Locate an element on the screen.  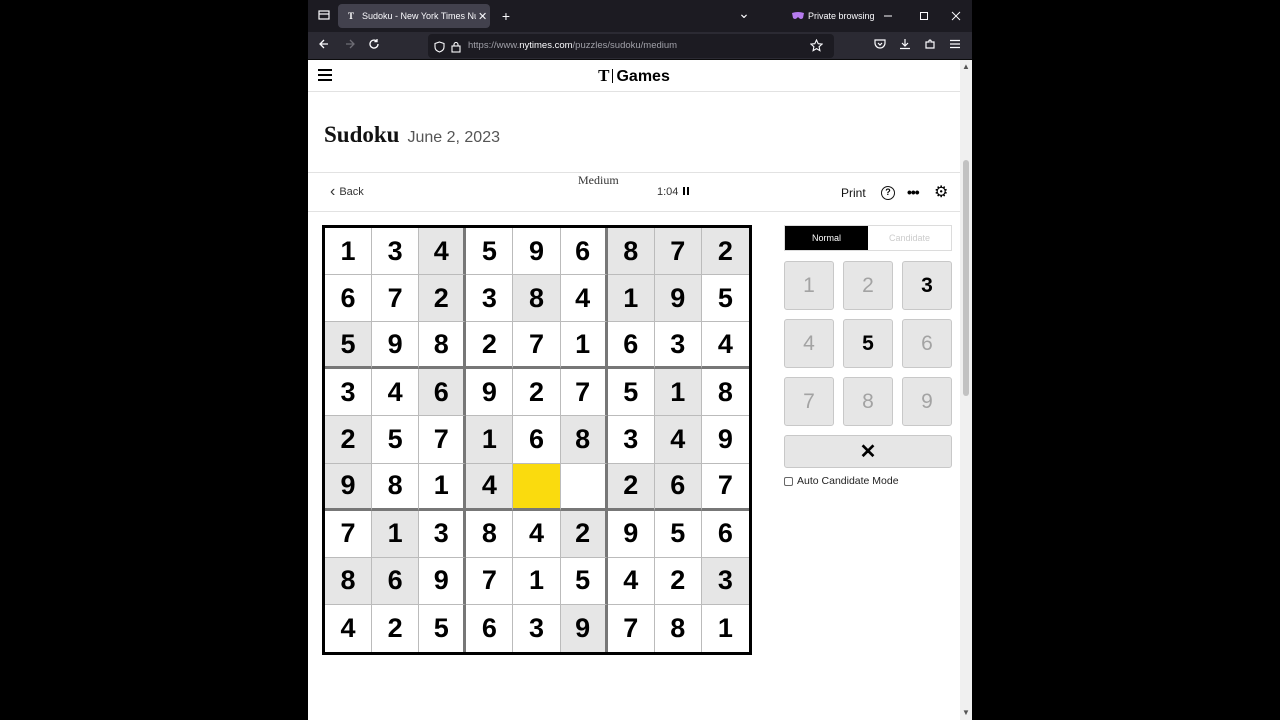
bookmark-star-icon is located at coordinates (816, 47).